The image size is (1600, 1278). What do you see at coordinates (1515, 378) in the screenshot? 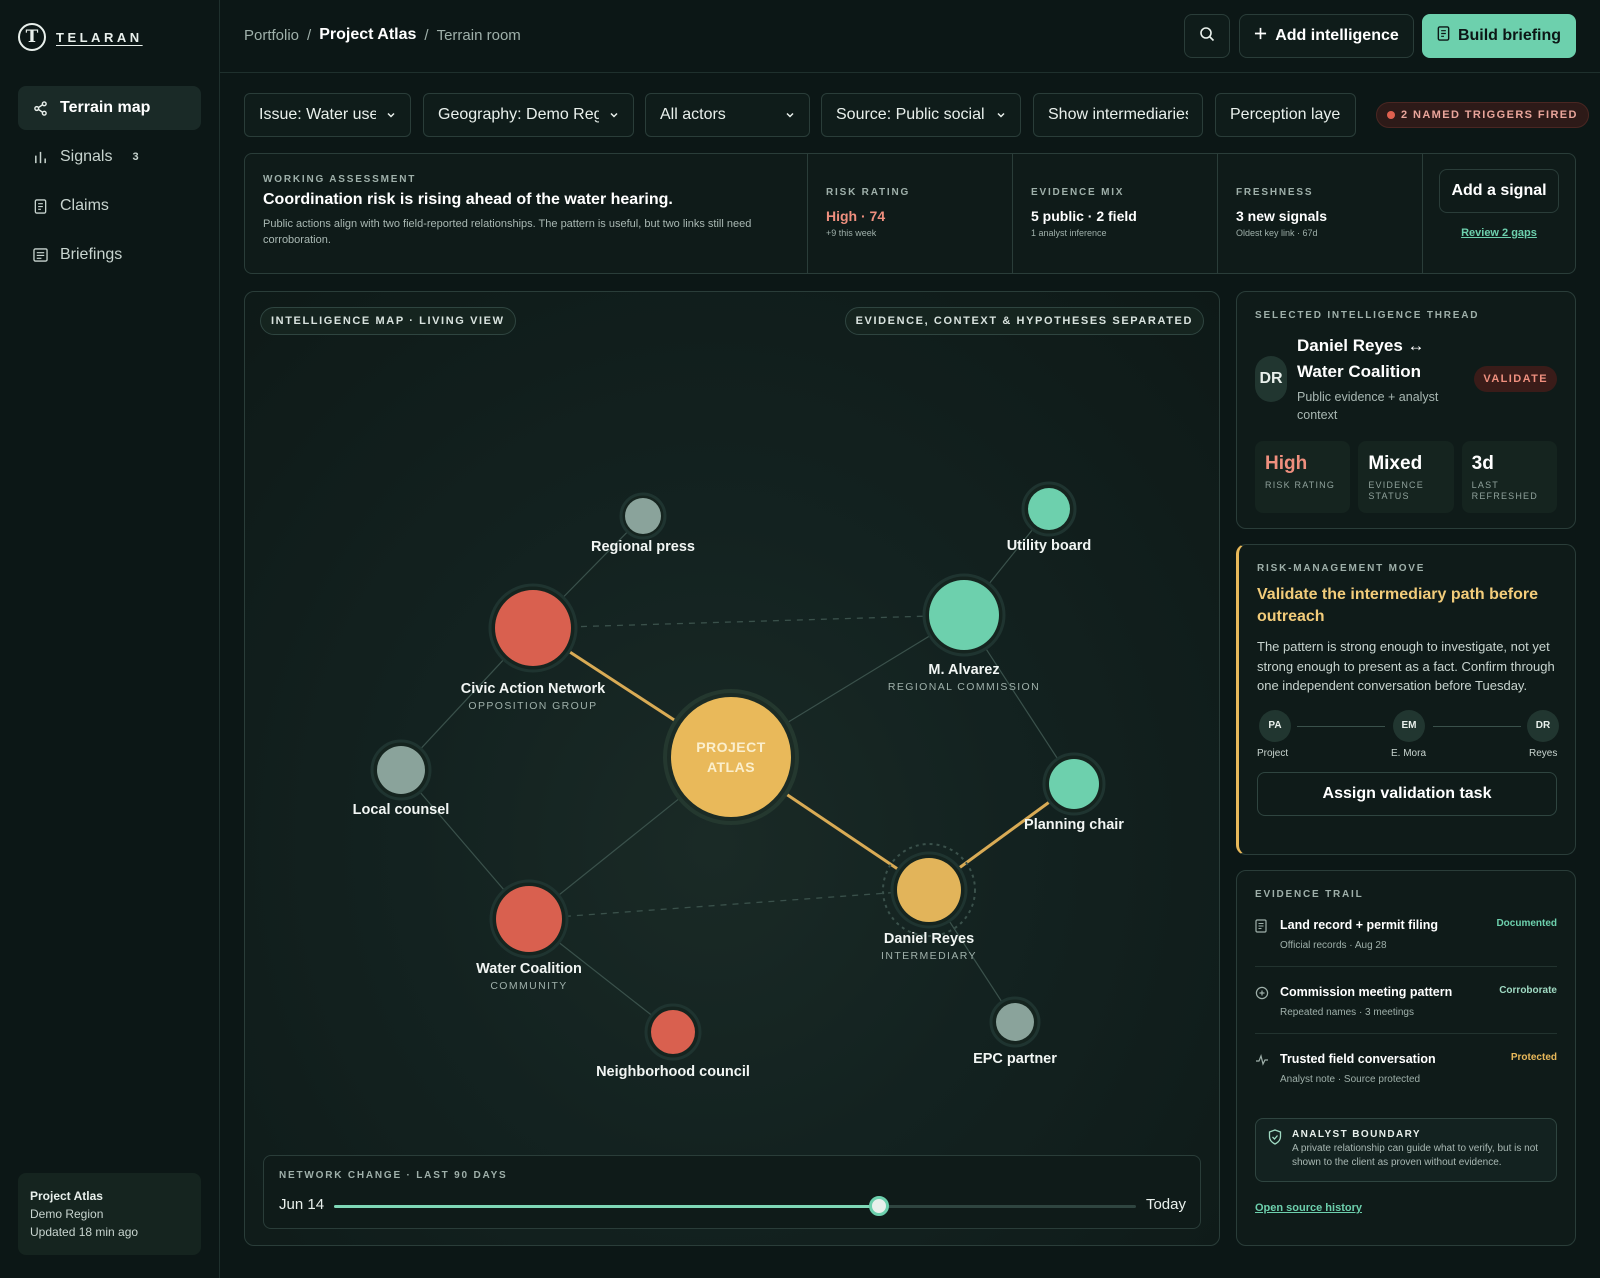
I see `validate-status-badge: VALIDATE` at bounding box center [1515, 378].